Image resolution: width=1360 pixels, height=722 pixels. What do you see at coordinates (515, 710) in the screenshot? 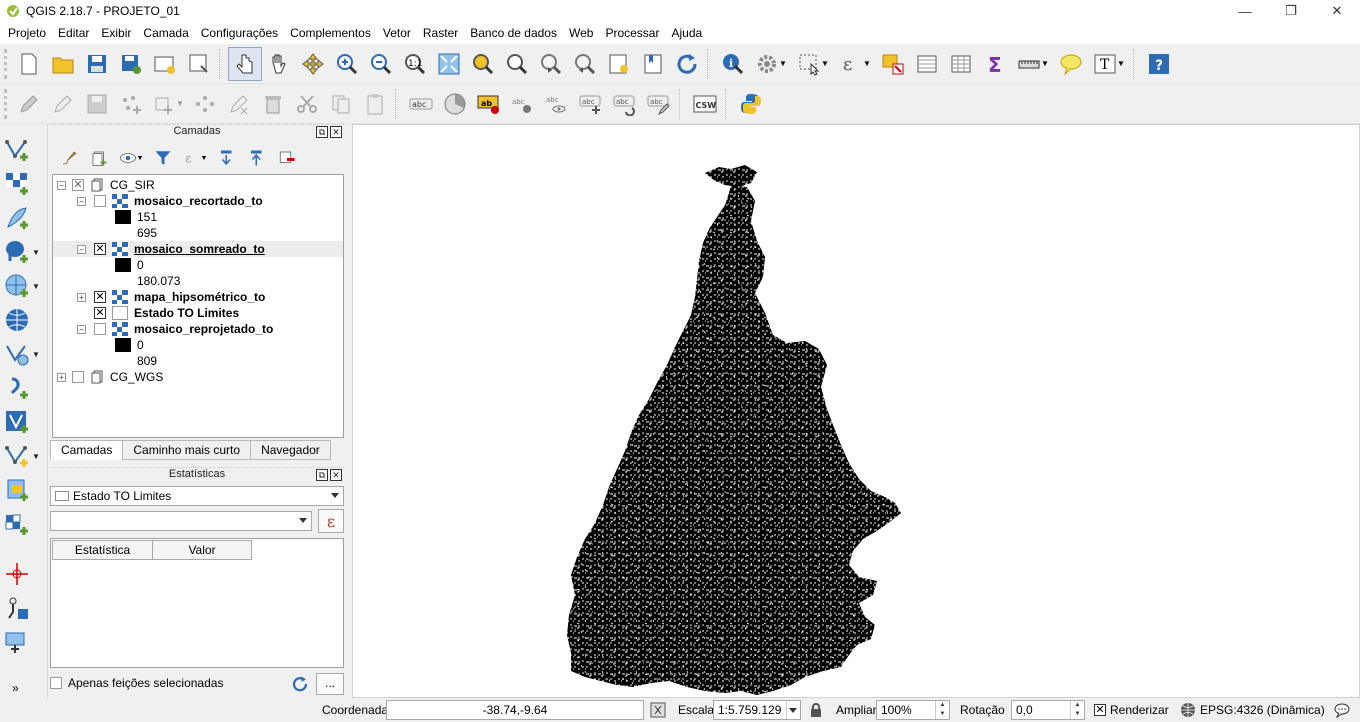
I see `coordinate-field: -38.74,-9.64` at bounding box center [515, 710].